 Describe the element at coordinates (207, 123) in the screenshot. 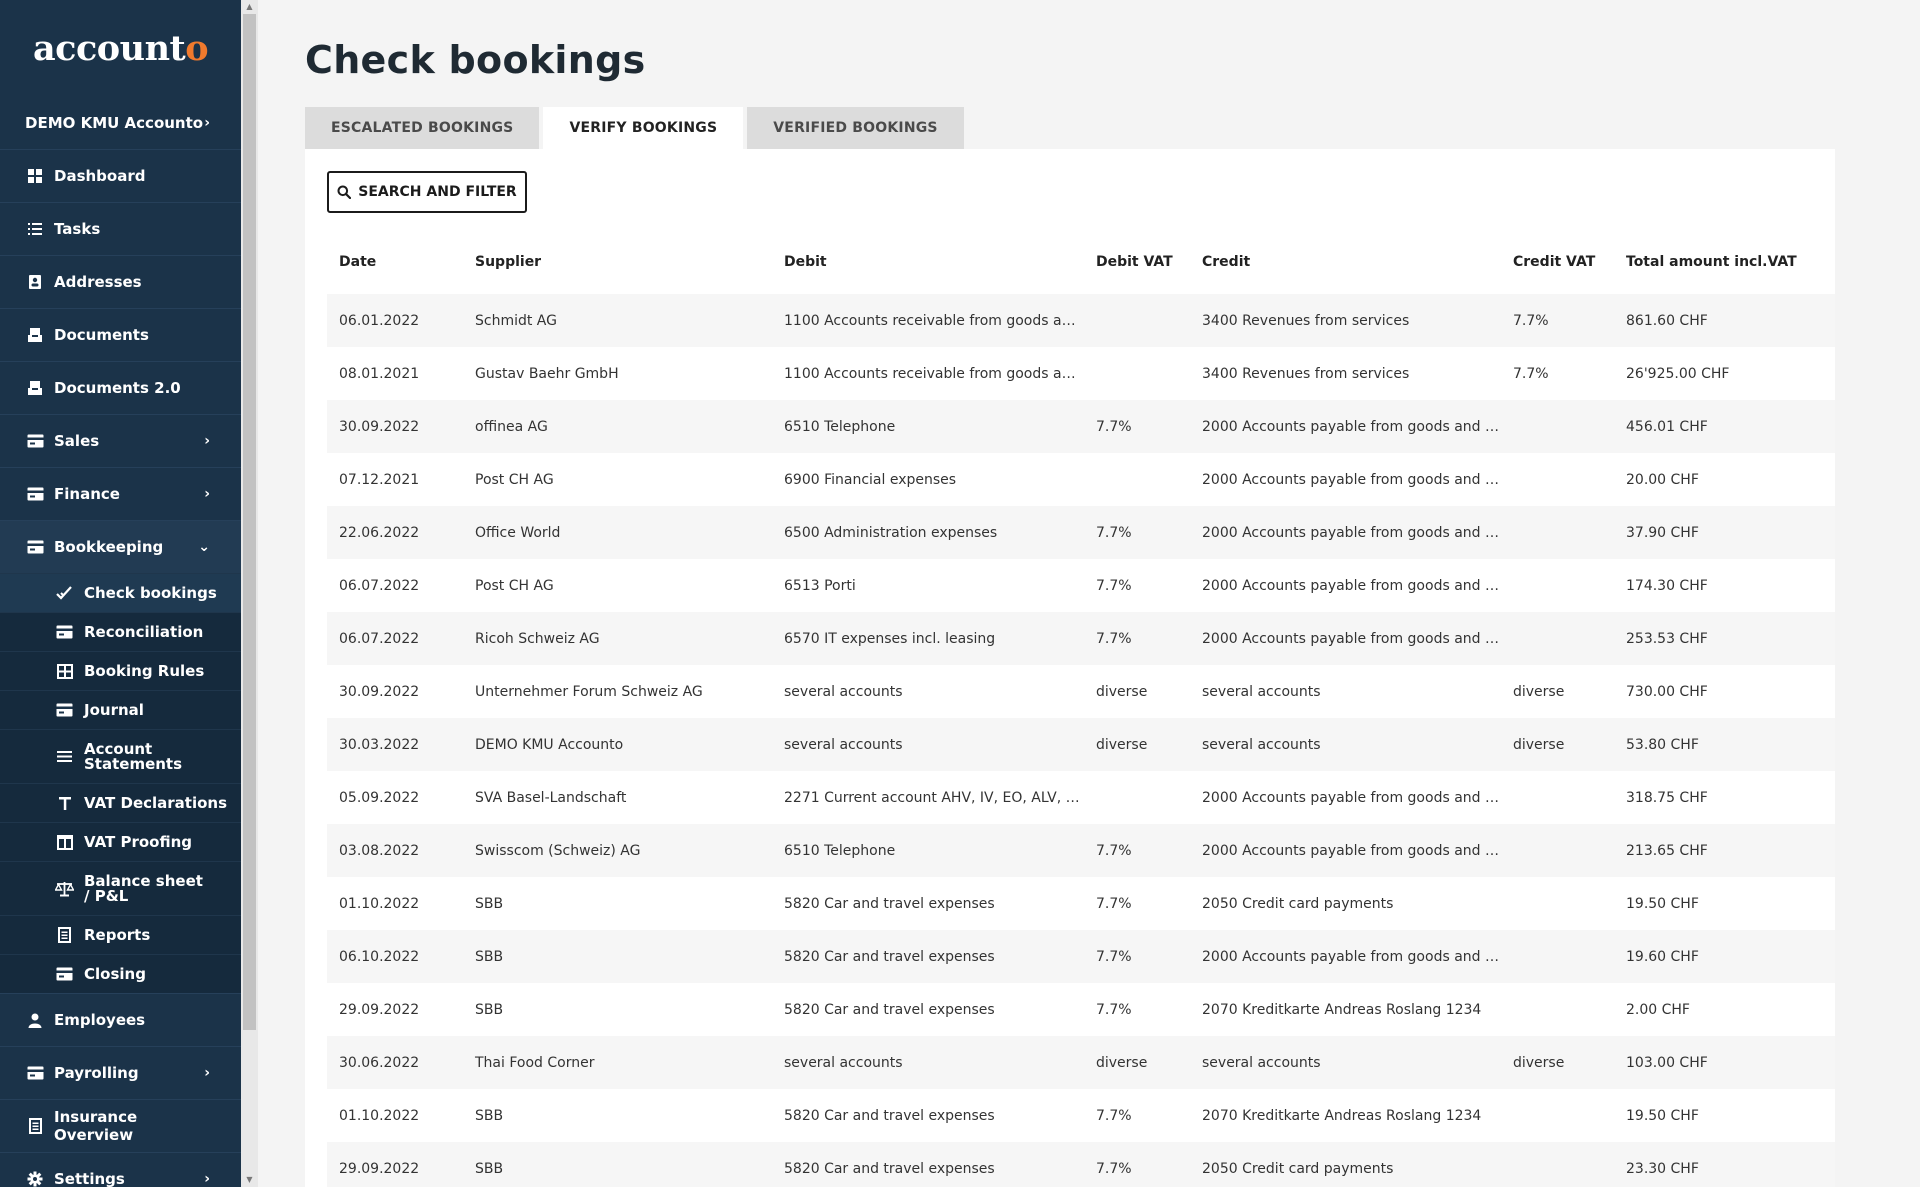

I see `chevron-right-icon: ›` at that location.